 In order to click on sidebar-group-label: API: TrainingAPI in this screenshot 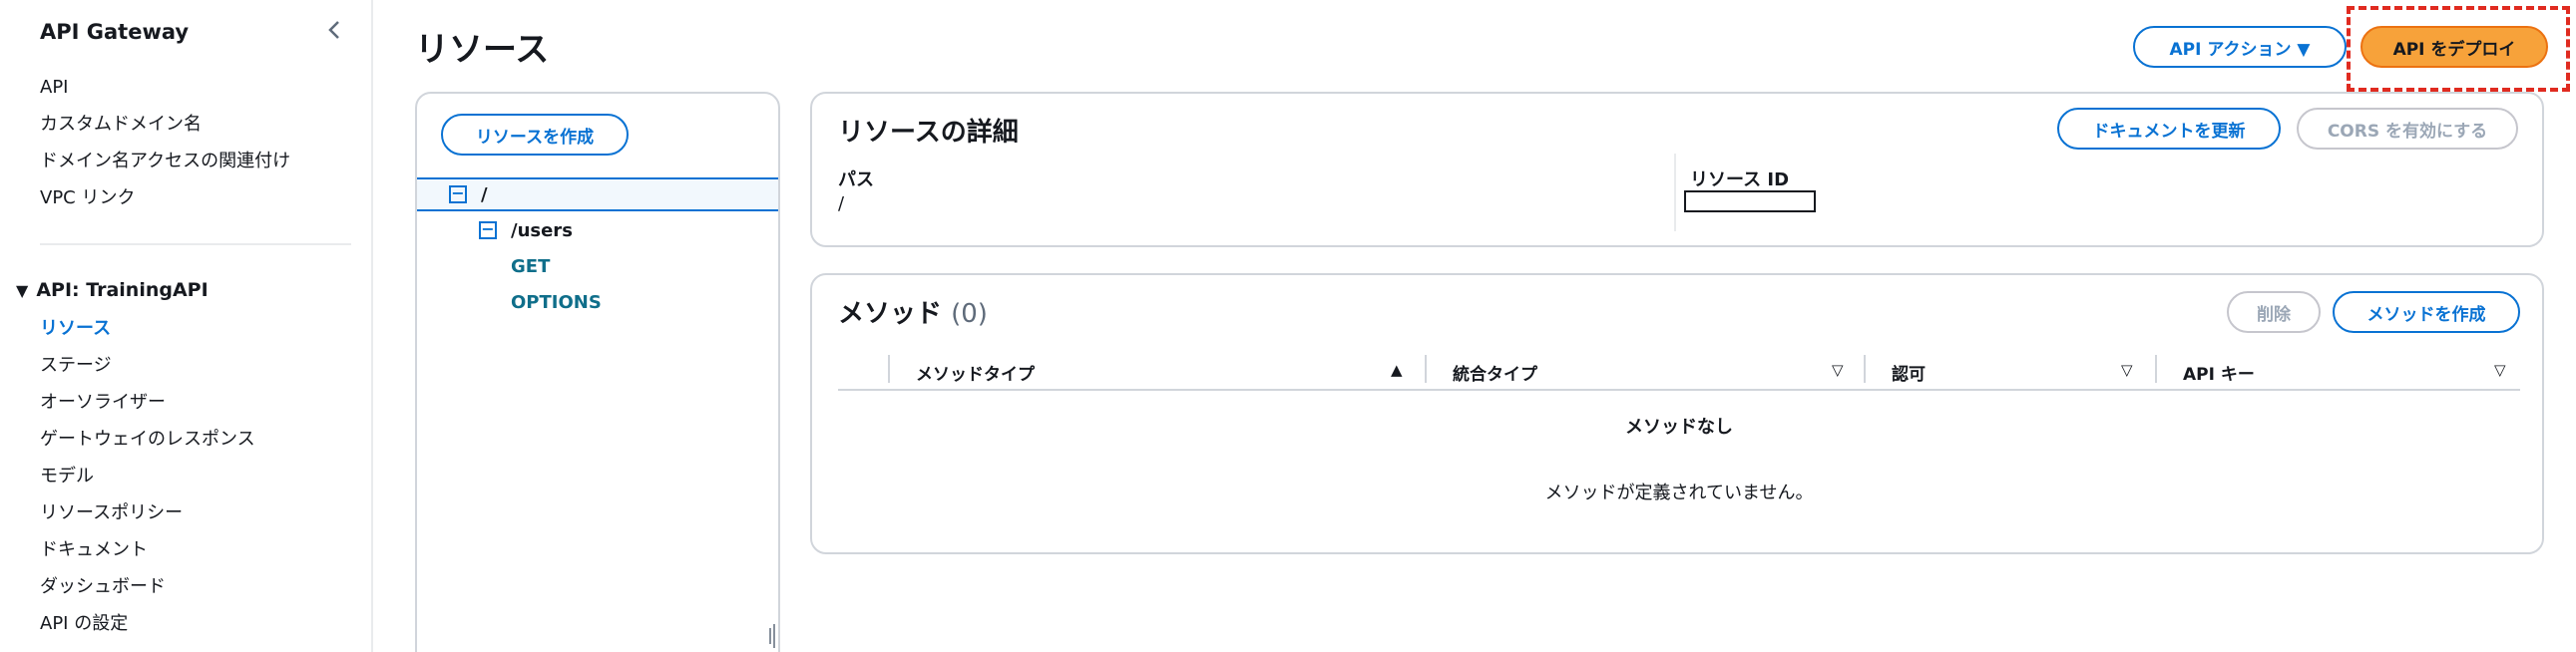, I will do `click(122, 290)`.